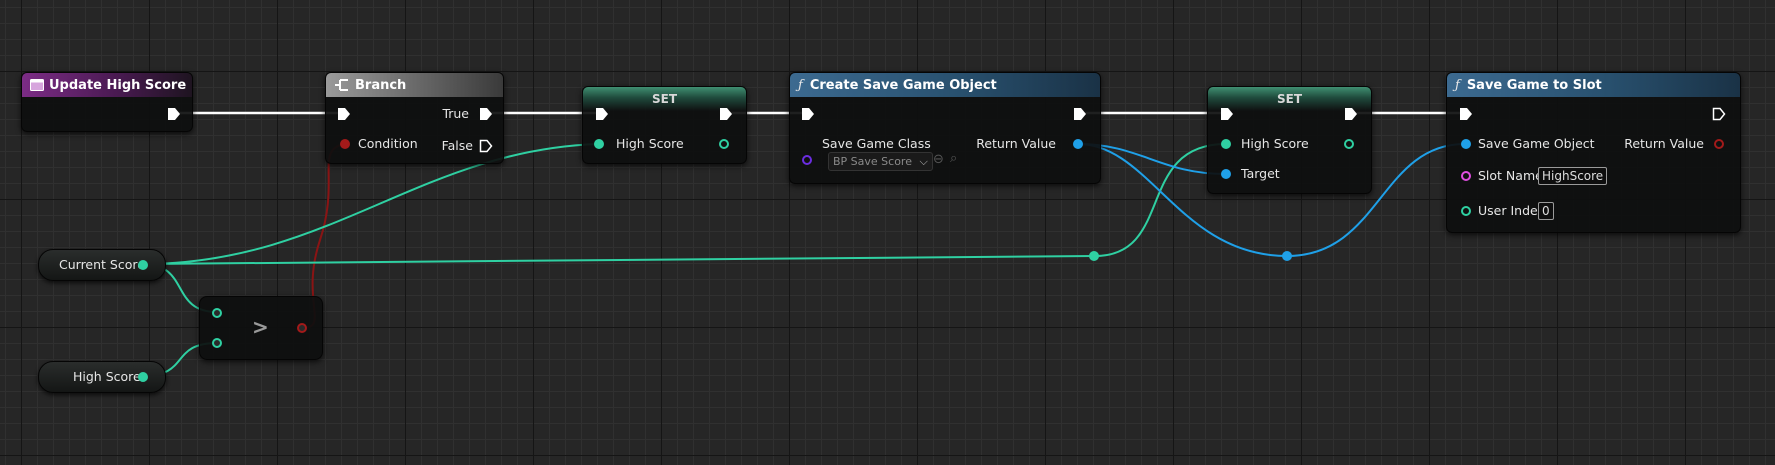 The height and width of the screenshot is (465, 1775). I want to click on exec-true-pin, so click(486, 114).